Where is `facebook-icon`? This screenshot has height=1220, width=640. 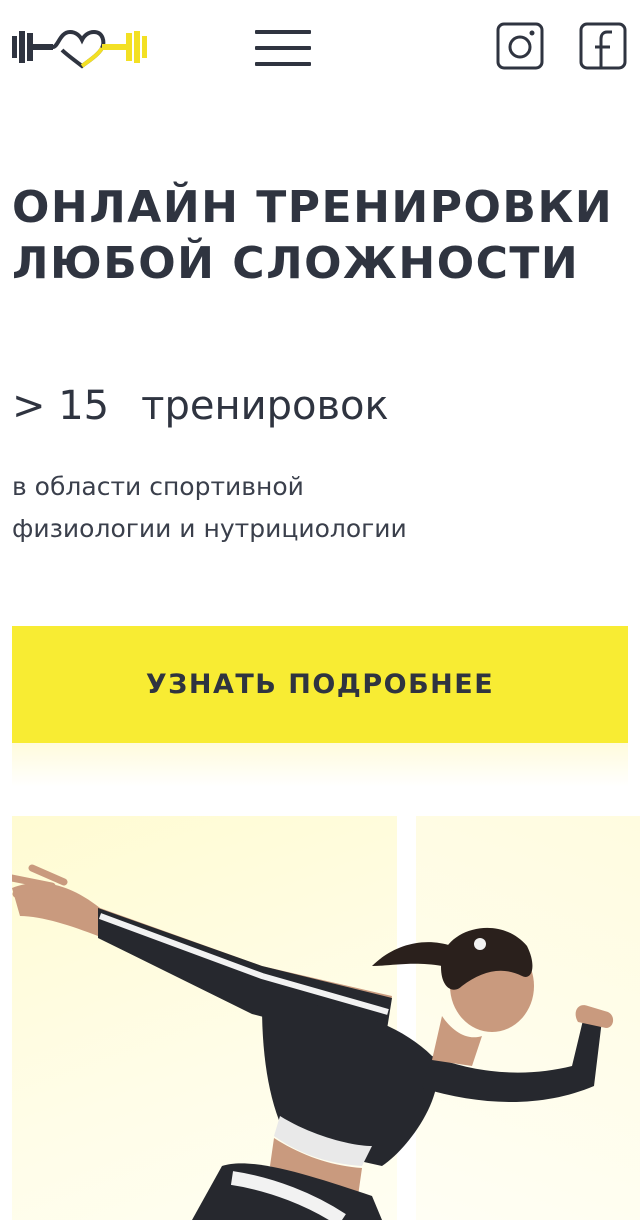 facebook-icon is located at coordinates (603, 46).